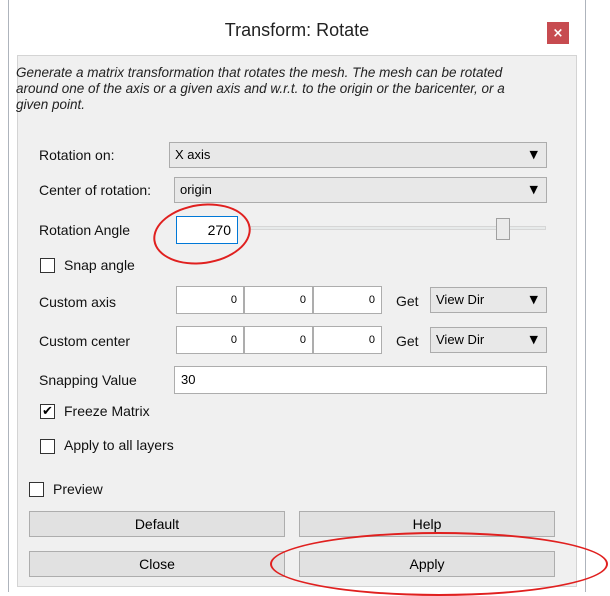 This screenshot has width=610, height=596. What do you see at coordinates (78, 302) in the screenshot?
I see `custom-axis-label: Custom axis` at bounding box center [78, 302].